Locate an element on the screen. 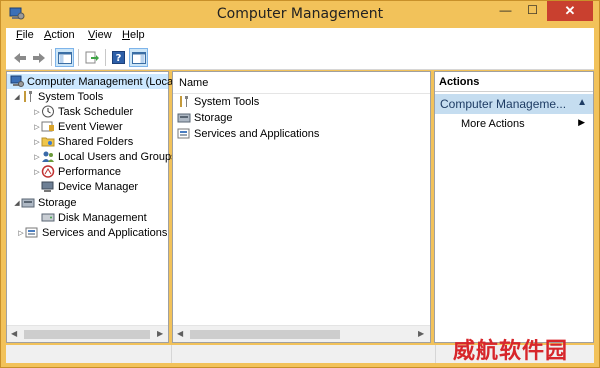  show-hide-action-pane-icon is located at coordinates (138, 57).